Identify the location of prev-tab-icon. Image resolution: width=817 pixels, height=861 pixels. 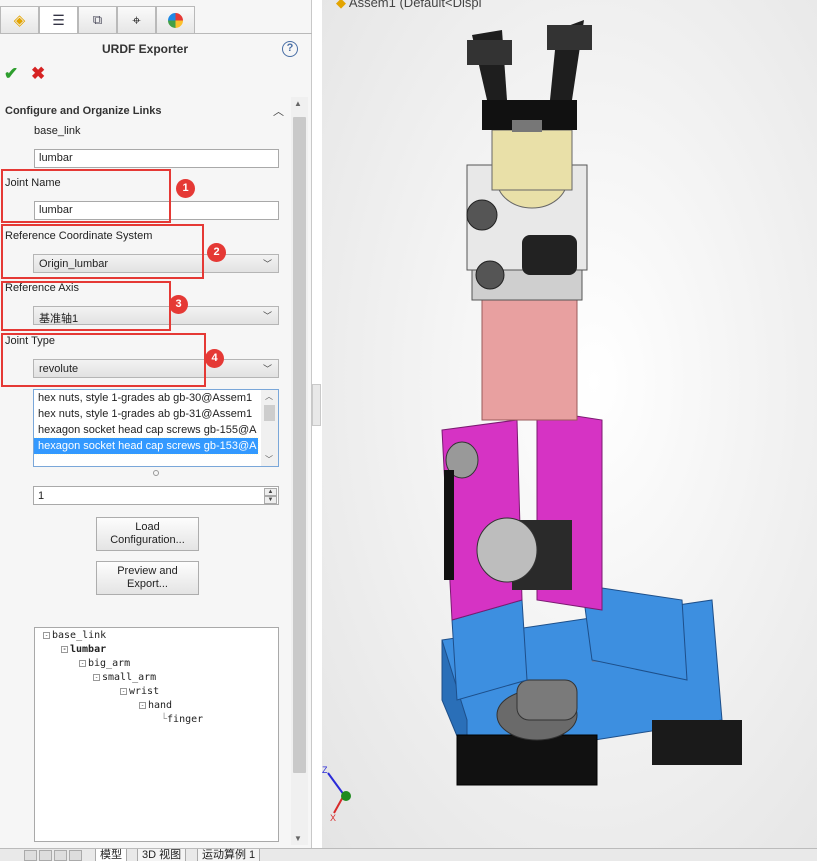
(45, 855).